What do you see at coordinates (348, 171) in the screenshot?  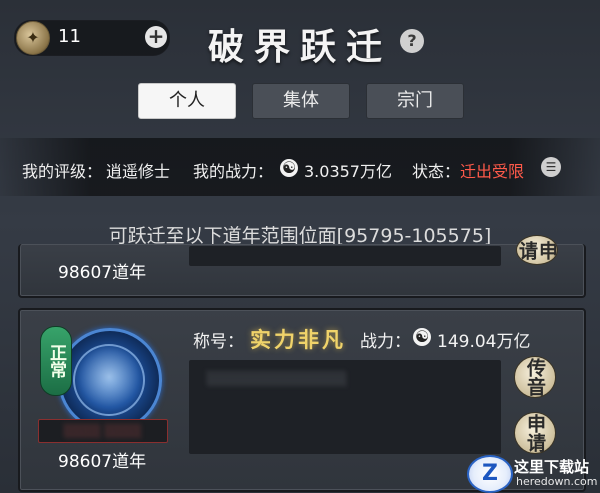 I see `power-value: 3.0357万亿` at bounding box center [348, 171].